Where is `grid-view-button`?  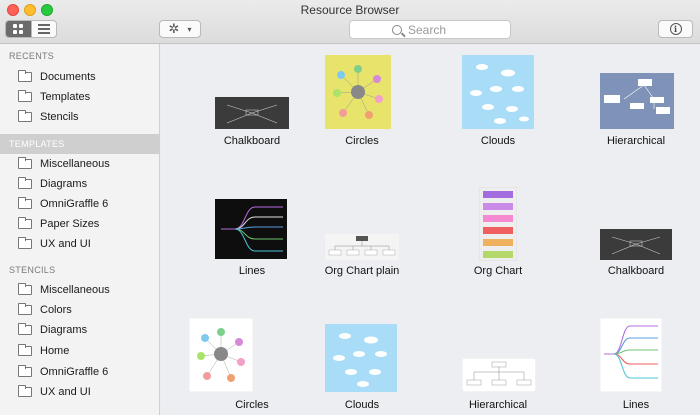
grid-view-button is located at coordinates (18, 29).